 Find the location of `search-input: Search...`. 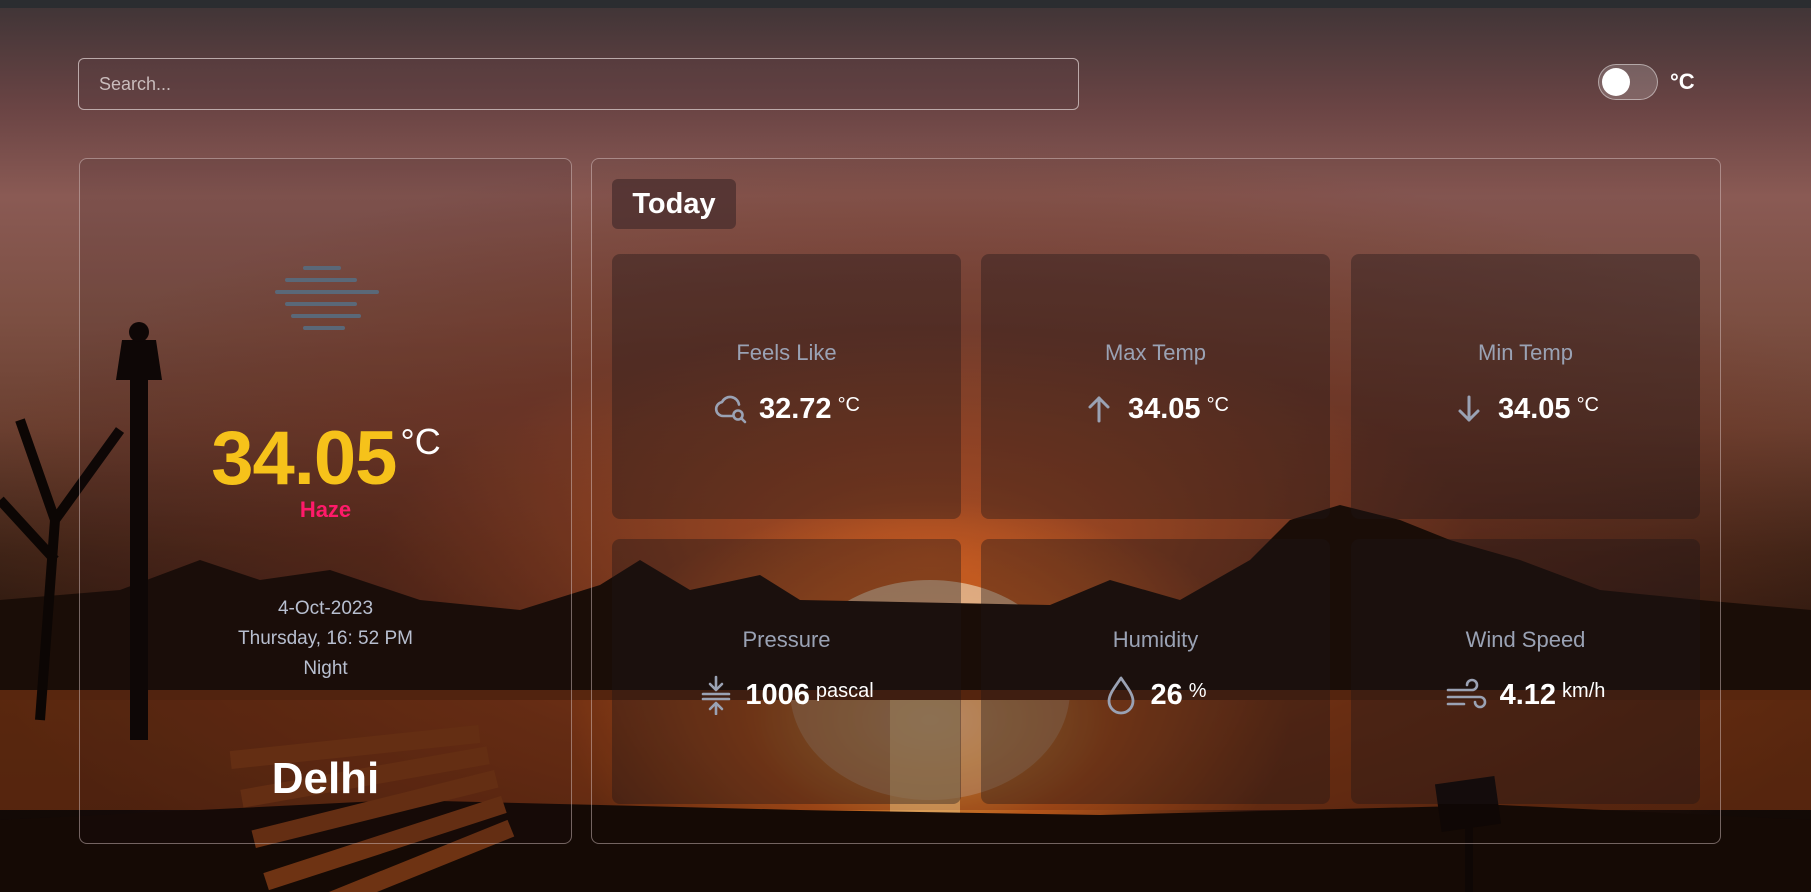

search-input: Search... is located at coordinates (578, 84).